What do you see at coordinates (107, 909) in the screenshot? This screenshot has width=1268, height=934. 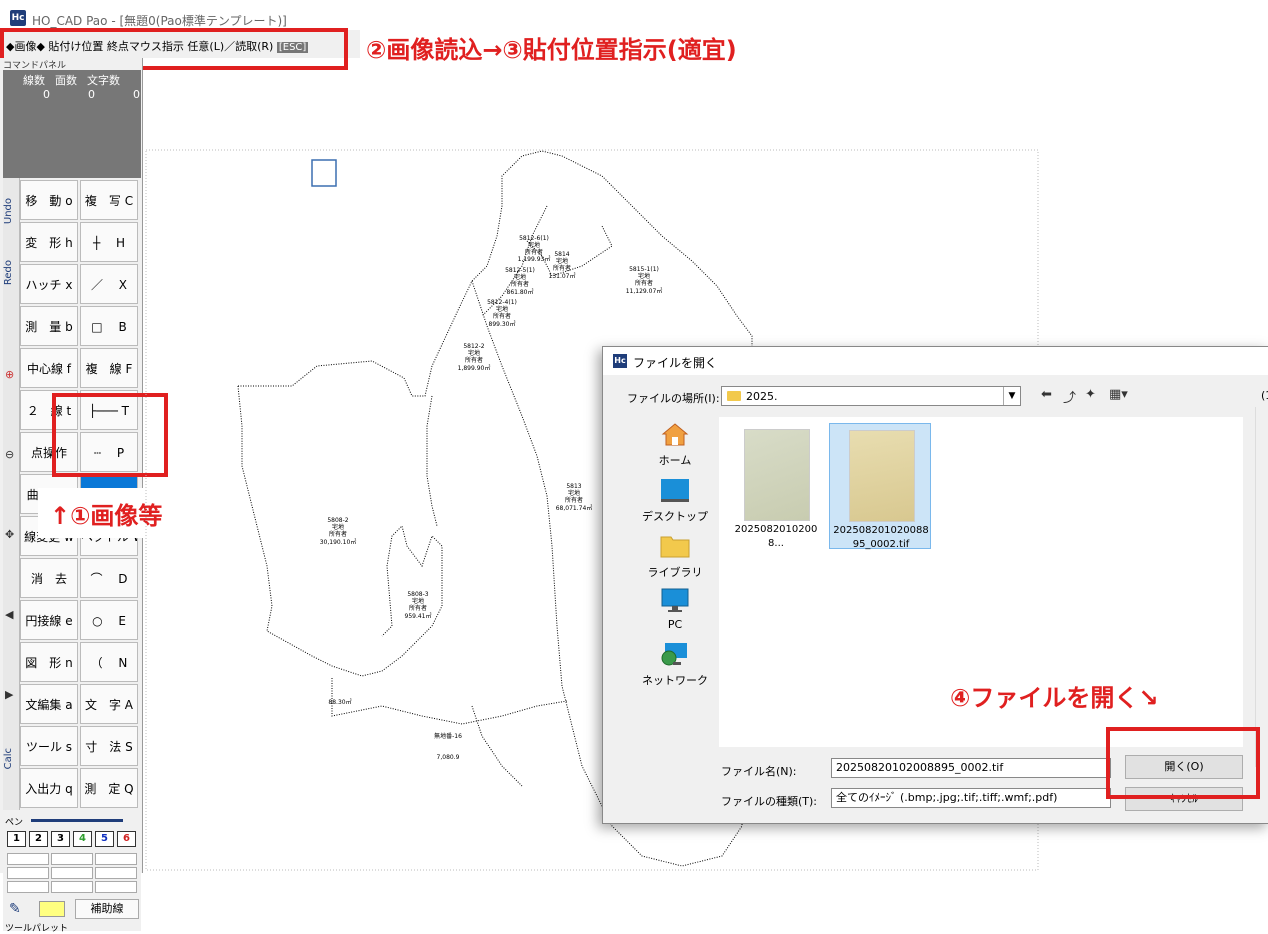 I see `aux-line-button: 補助線` at bounding box center [107, 909].